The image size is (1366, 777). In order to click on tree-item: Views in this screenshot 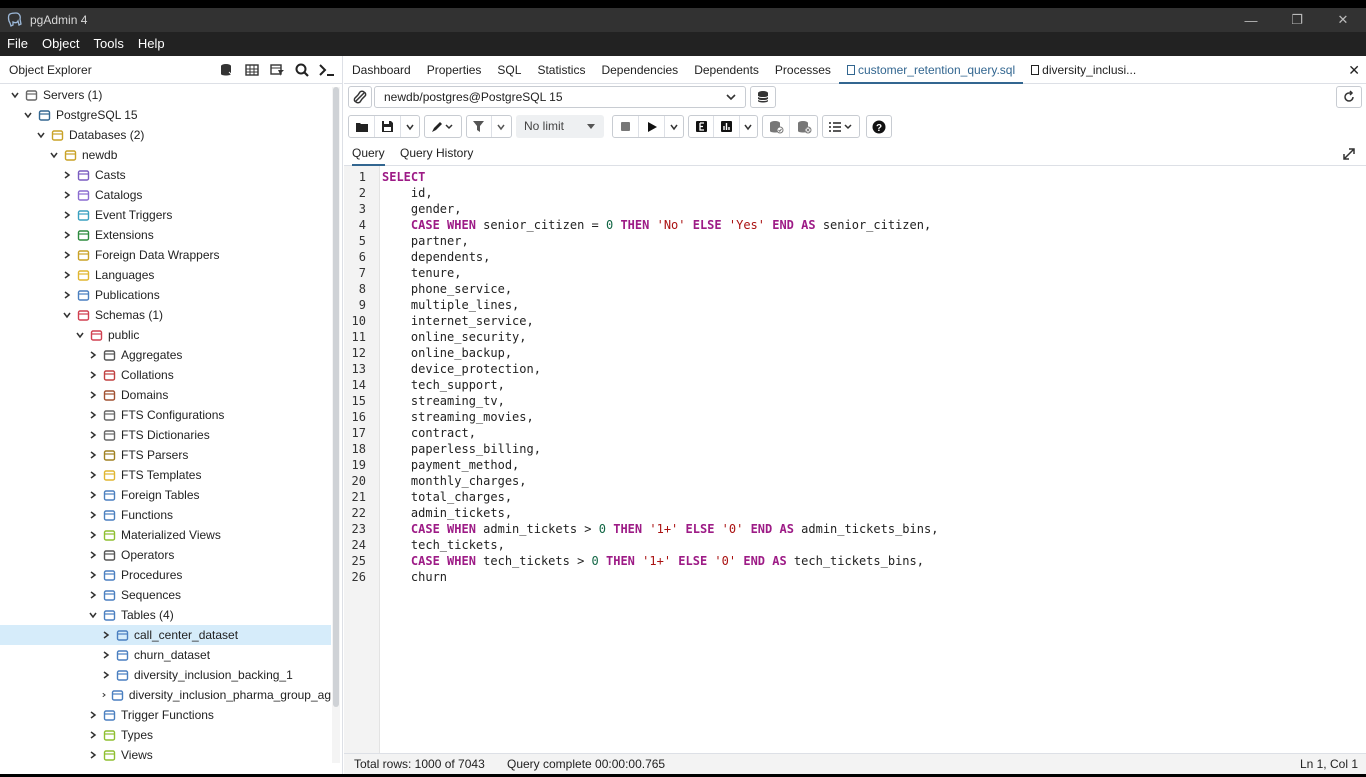, I will do `click(165, 755)`.